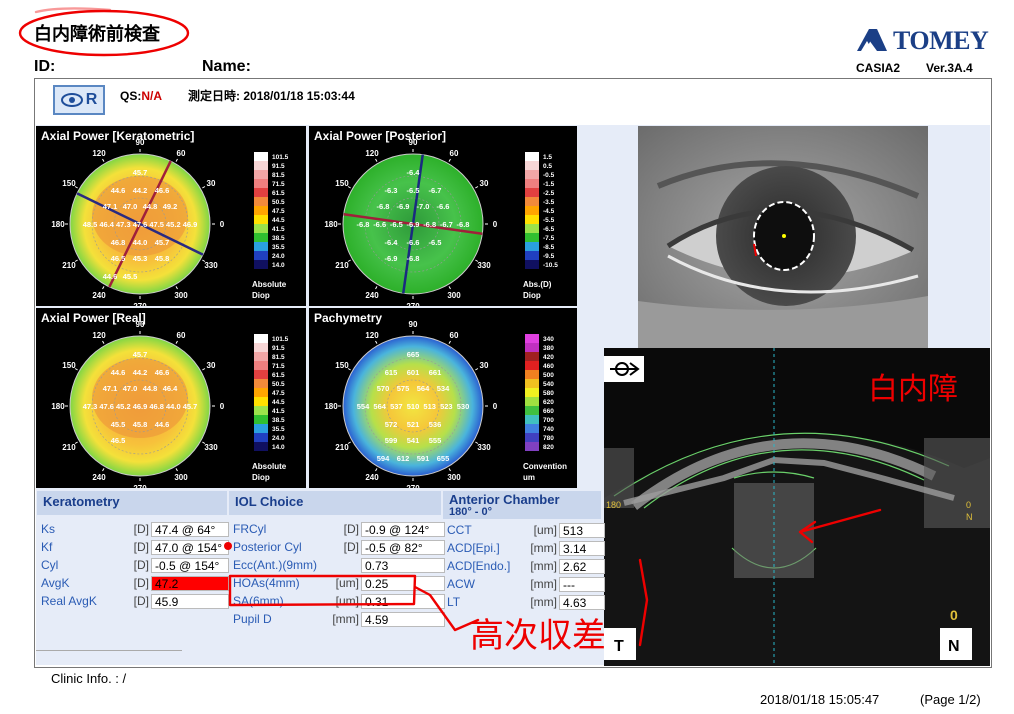  I want to click on map-value-label: 45.5, so click(118, 424).